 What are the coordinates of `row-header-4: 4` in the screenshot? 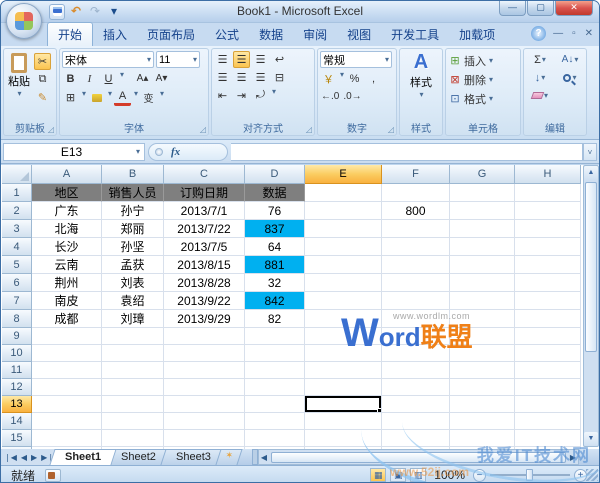 It's located at (17, 247).